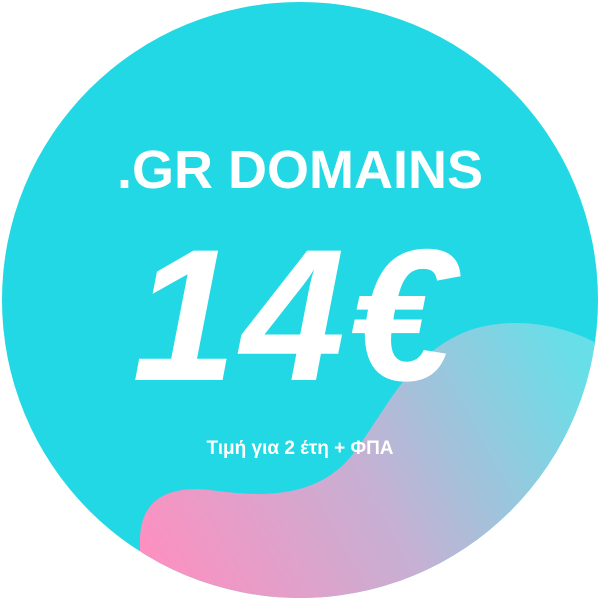 The width and height of the screenshot is (600, 600). Describe the element at coordinates (299, 170) in the screenshot. I see `badge-title: .GR DOMAINS` at that location.